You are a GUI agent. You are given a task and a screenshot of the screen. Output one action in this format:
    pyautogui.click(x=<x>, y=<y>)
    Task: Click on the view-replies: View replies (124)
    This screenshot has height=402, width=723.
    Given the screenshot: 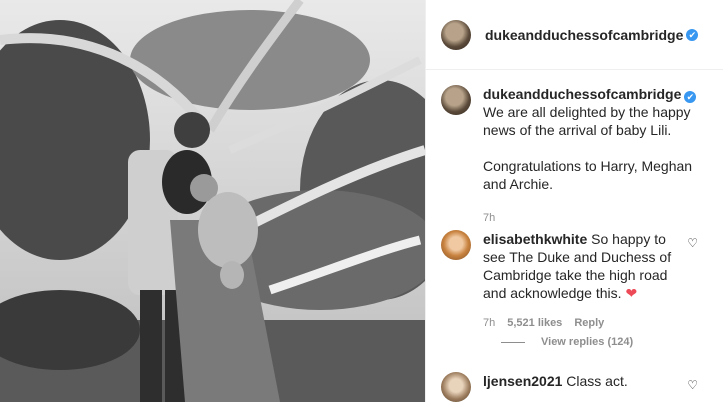 What is the action you would take?
    pyautogui.click(x=567, y=342)
    